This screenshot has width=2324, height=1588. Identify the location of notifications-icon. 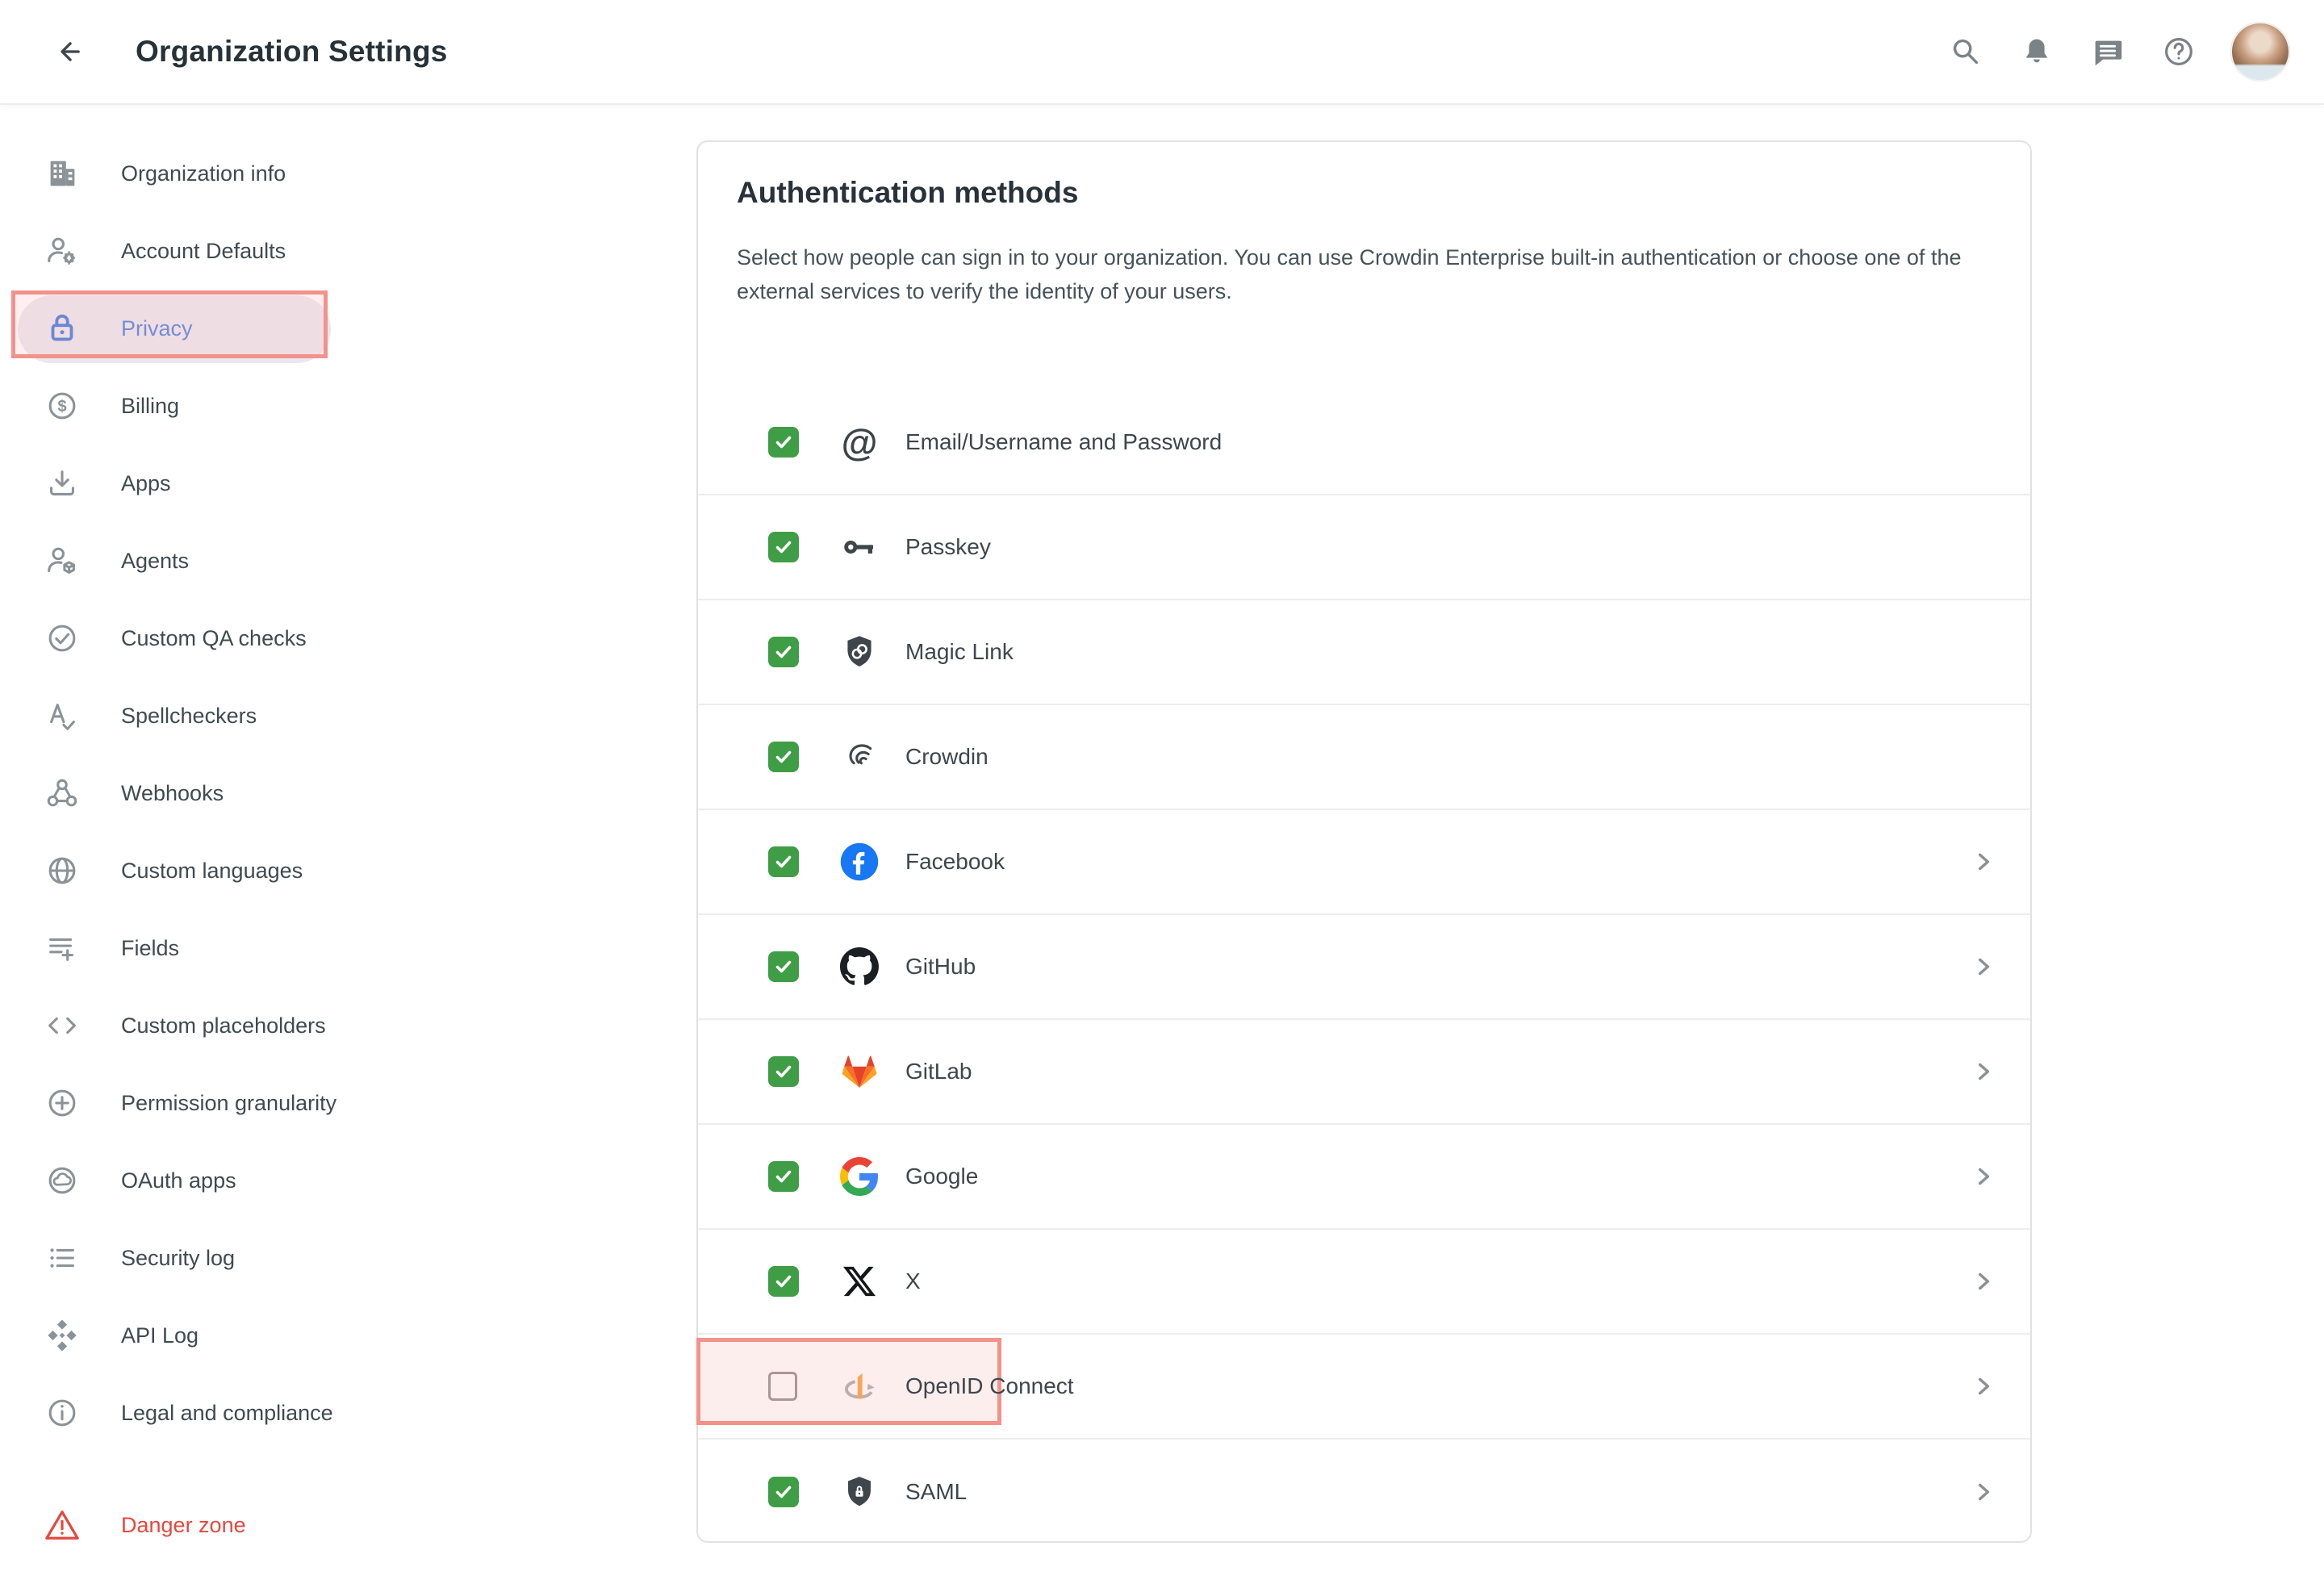
(2037, 51).